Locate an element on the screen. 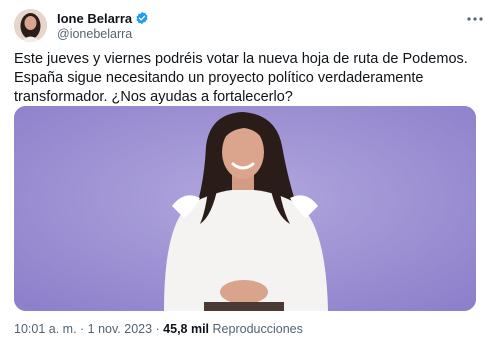 Image resolution: width=500 pixels, height=353 pixels. avatar is located at coordinates (30, 25).